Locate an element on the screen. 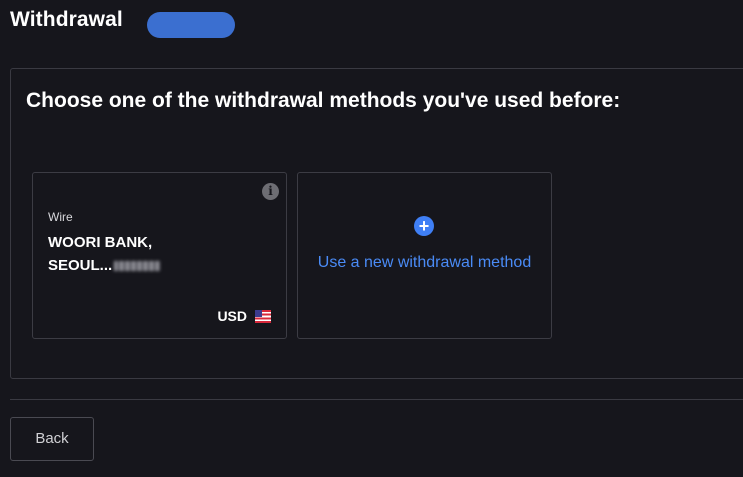 This screenshot has width=743, height=477. back-button: Back is located at coordinates (52, 439).